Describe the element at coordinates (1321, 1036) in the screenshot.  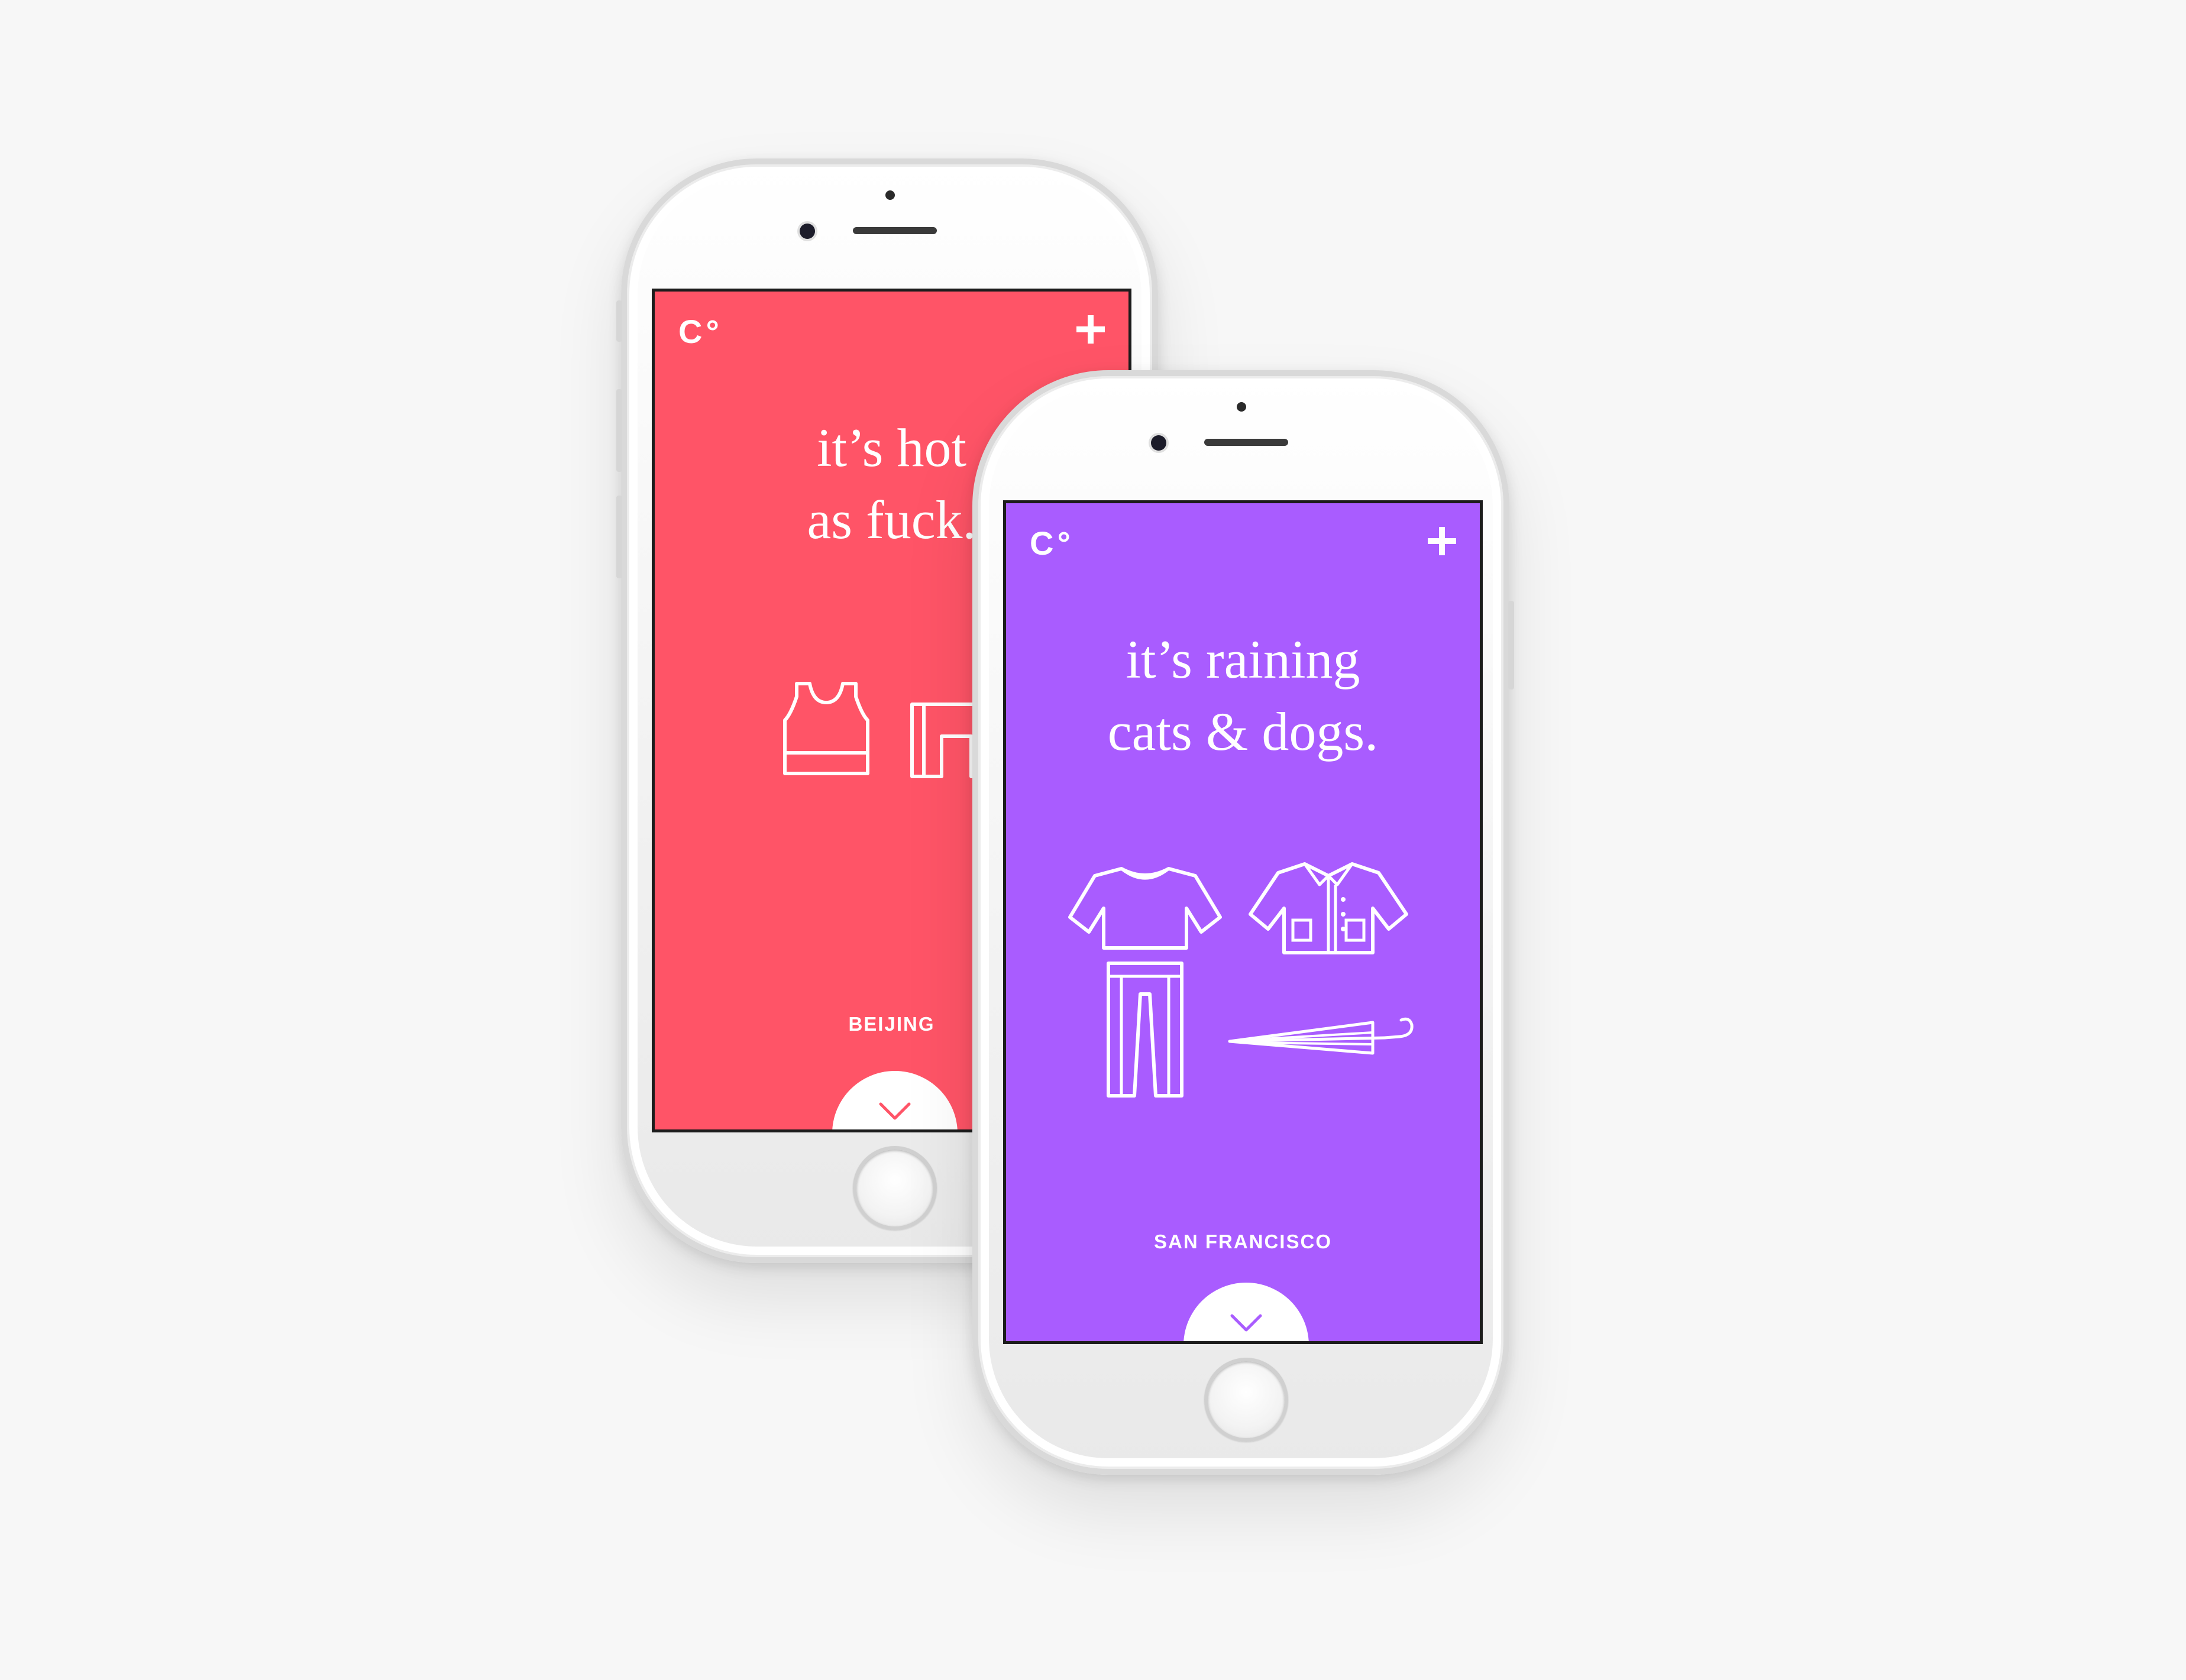
I see `umbrella-icon` at that location.